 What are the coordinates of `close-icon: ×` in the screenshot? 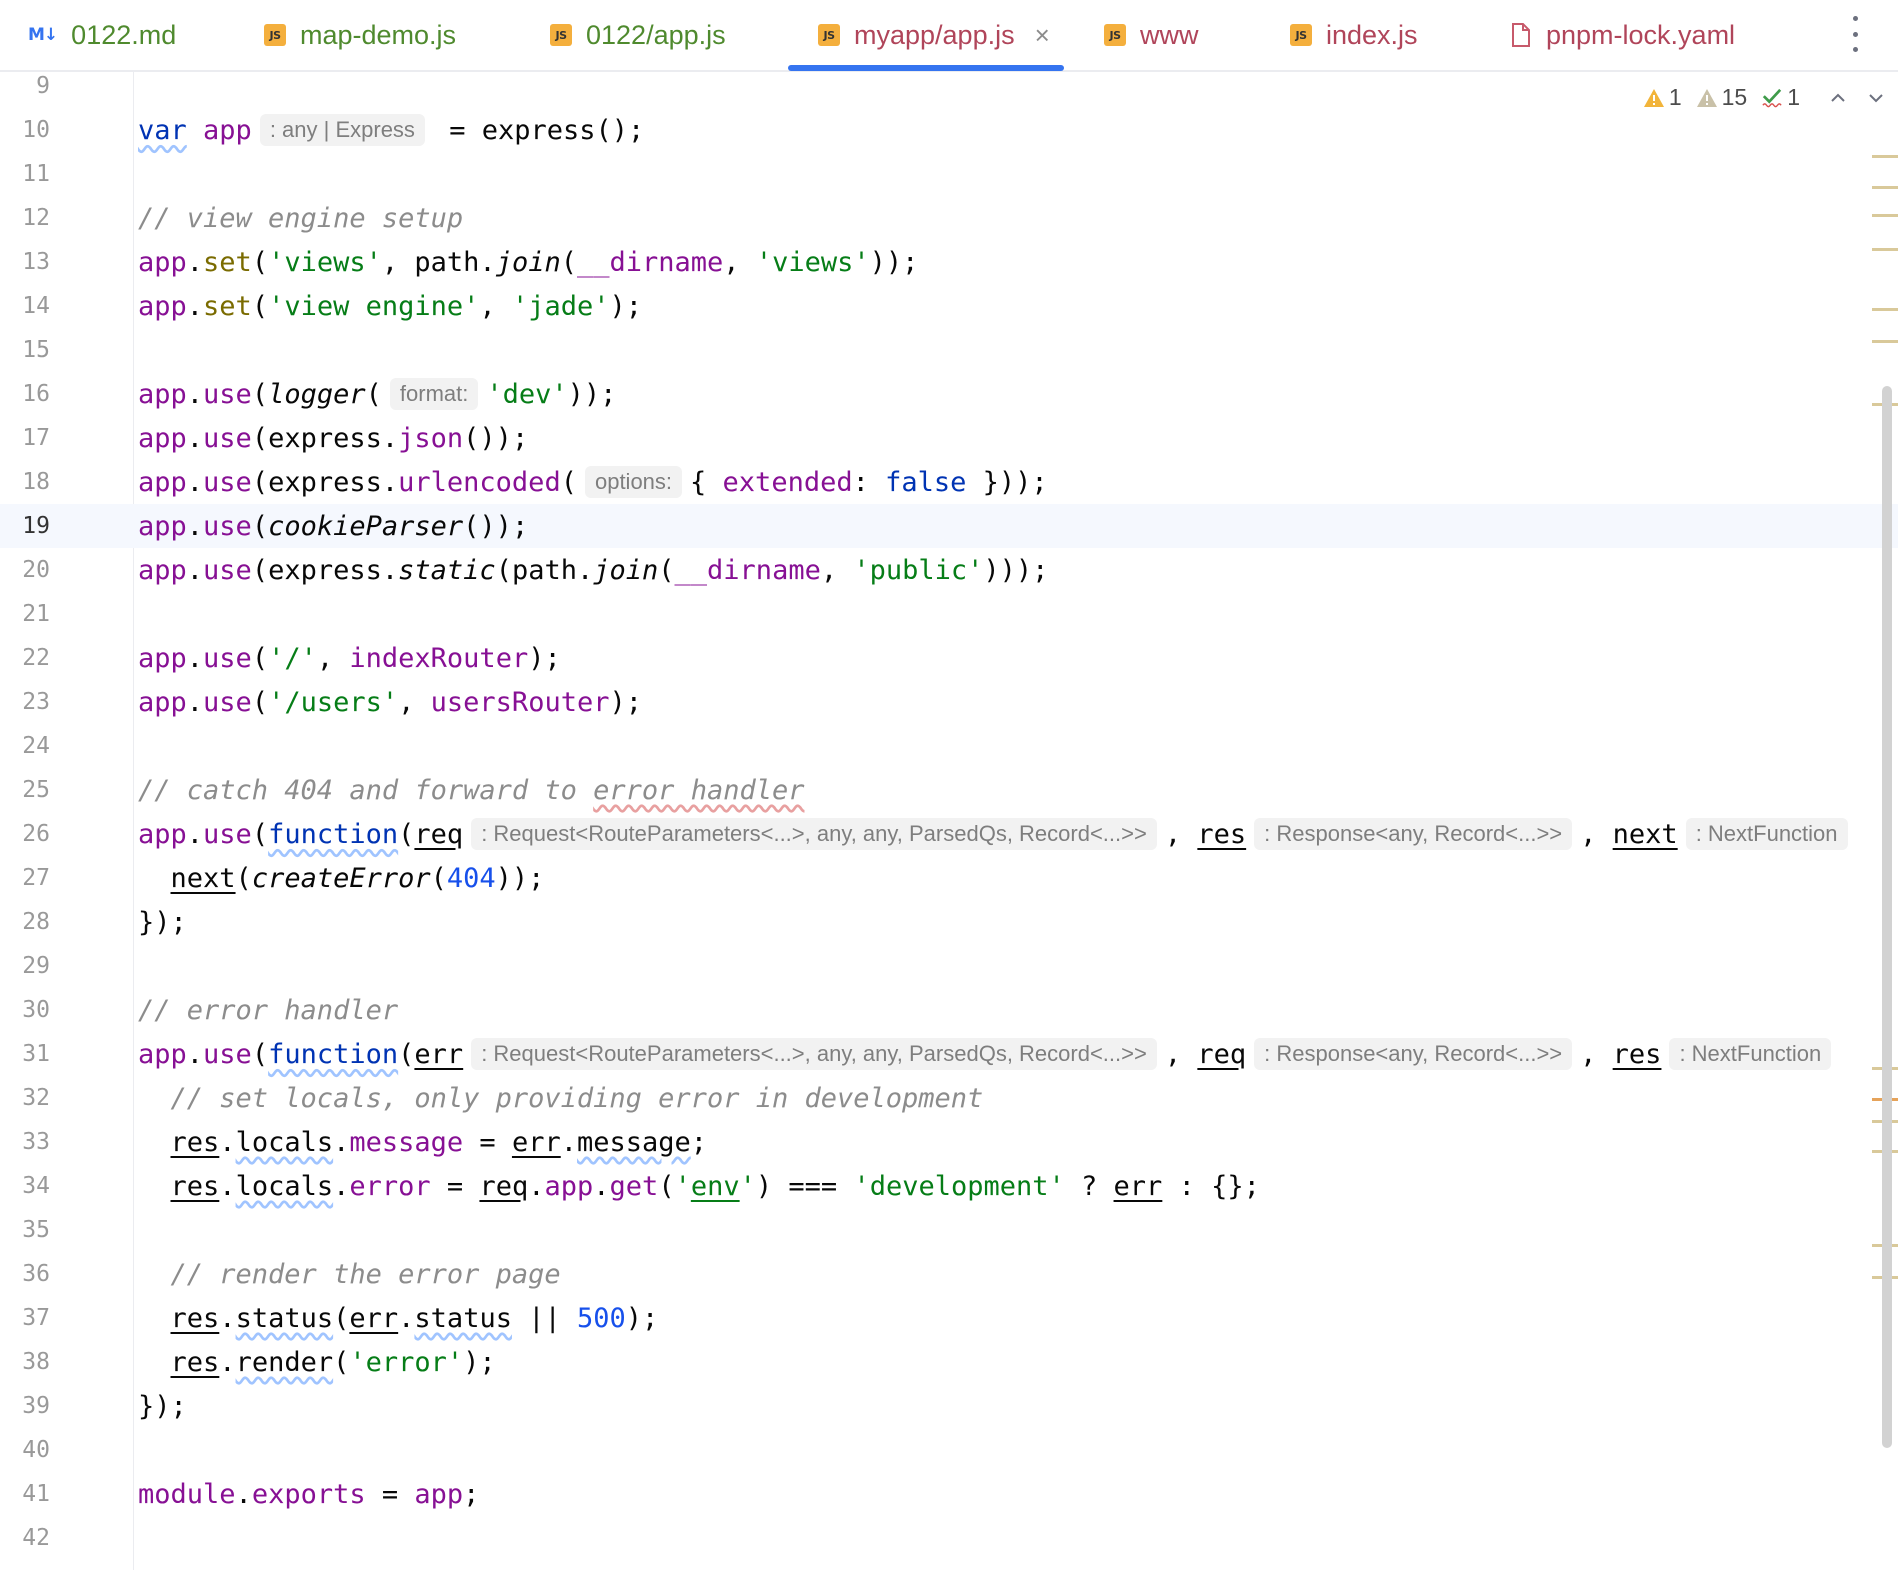 It's located at (1042, 35).